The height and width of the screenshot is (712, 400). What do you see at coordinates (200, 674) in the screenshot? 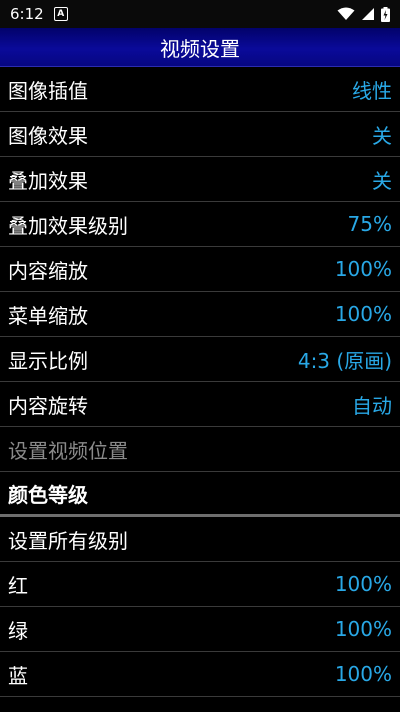
I see `setting-blue-level: 蓝 100%` at bounding box center [200, 674].